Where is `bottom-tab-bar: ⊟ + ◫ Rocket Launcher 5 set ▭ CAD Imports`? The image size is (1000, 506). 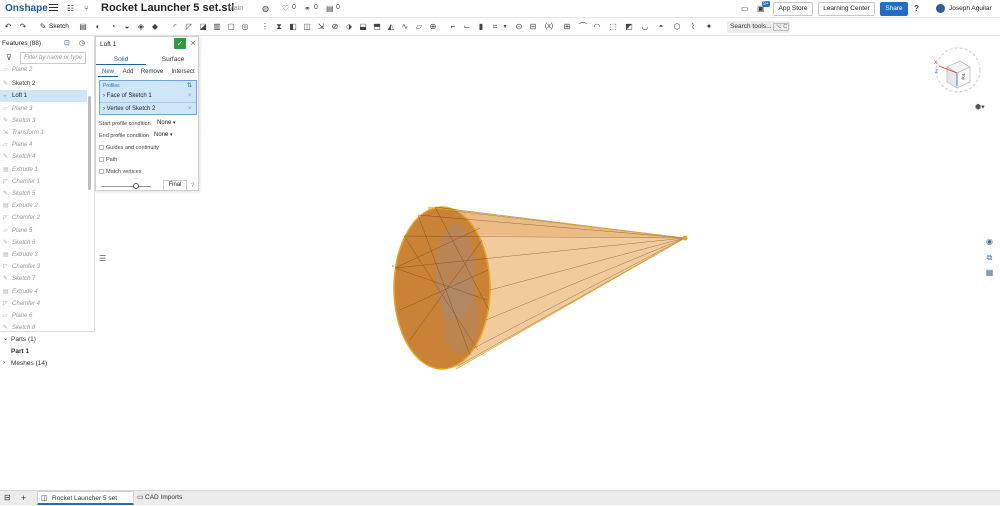
bottom-tab-bar: ⊟ + ◫ Rocket Launcher 5 set ▭ CAD Imports is located at coordinates (500, 497).